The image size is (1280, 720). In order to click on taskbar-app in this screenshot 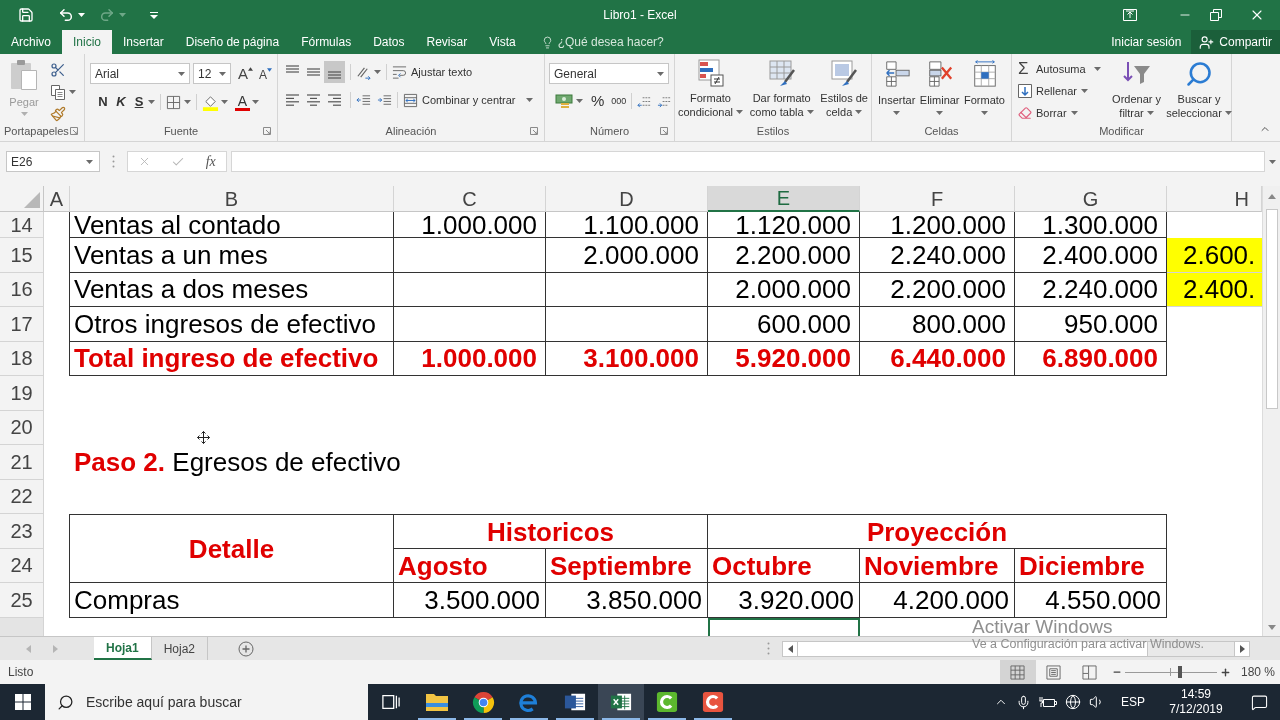, I will do `click(621, 702)`.